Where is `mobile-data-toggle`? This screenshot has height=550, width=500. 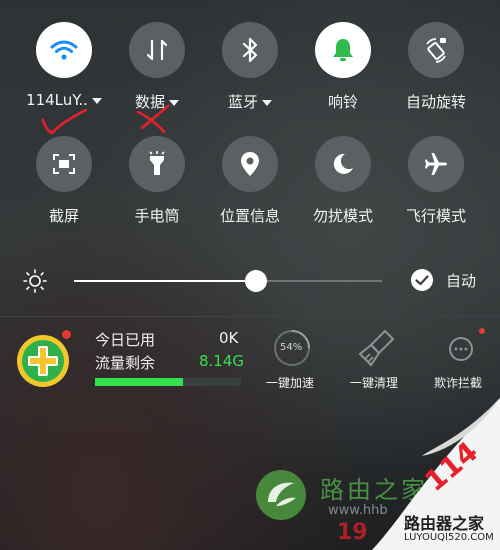
mobile-data-toggle is located at coordinates (157, 50).